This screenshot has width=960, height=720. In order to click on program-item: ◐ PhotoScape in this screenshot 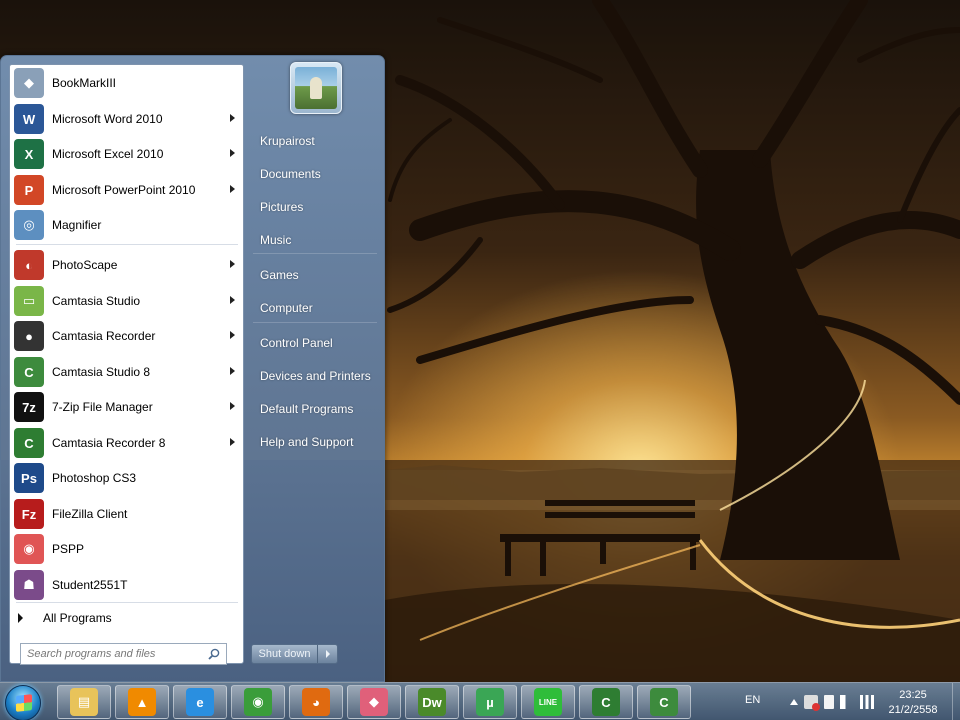, I will do `click(126, 265)`.